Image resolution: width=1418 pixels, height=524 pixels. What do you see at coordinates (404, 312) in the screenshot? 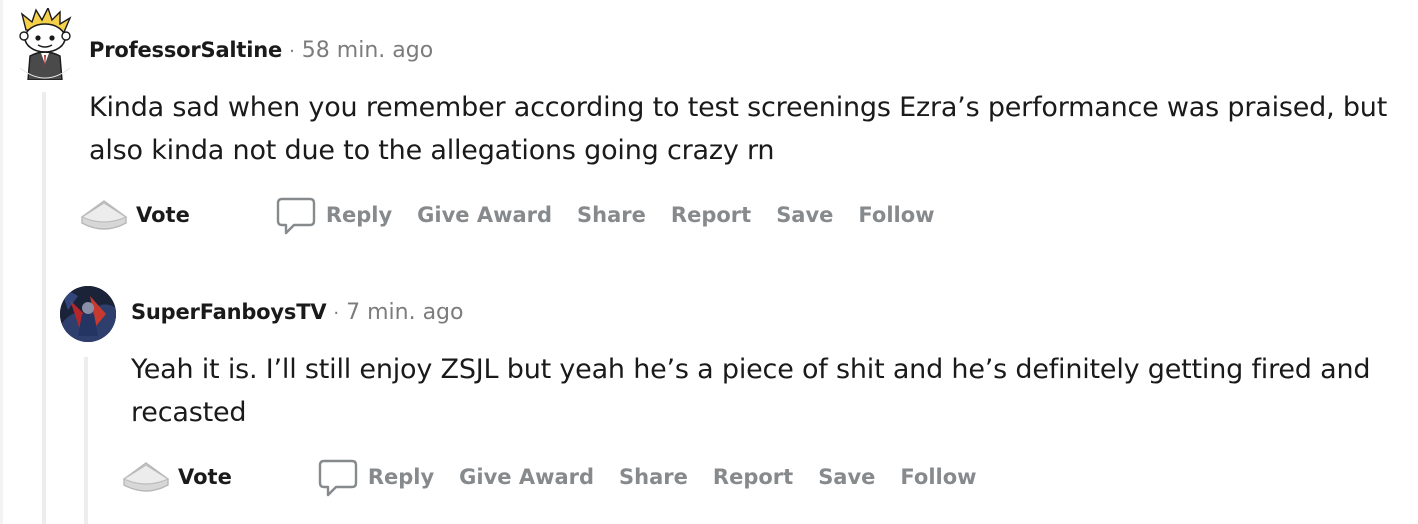
I see `timestamp: 7 min. ago` at bounding box center [404, 312].